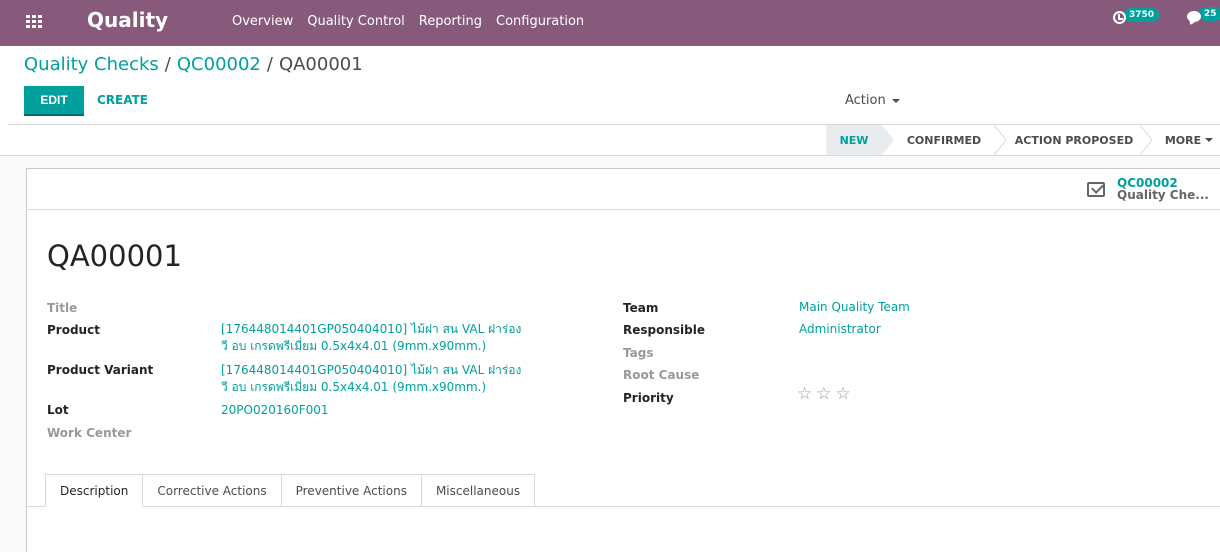  What do you see at coordinates (58, 410) in the screenshot?
I see `lot-label: Lot` at bounding box center [58, 410].